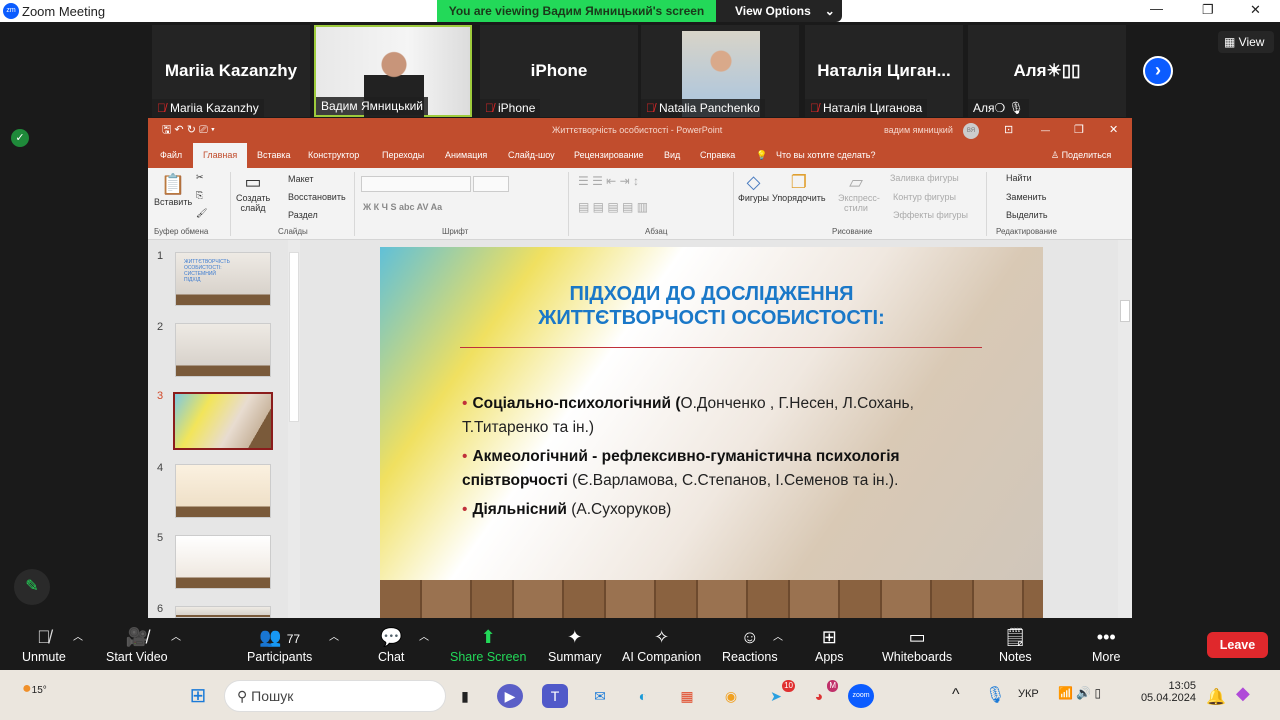 This screenshot has height=720, width=1280. I want to click on layout-button: Макет, so click(300, 179).